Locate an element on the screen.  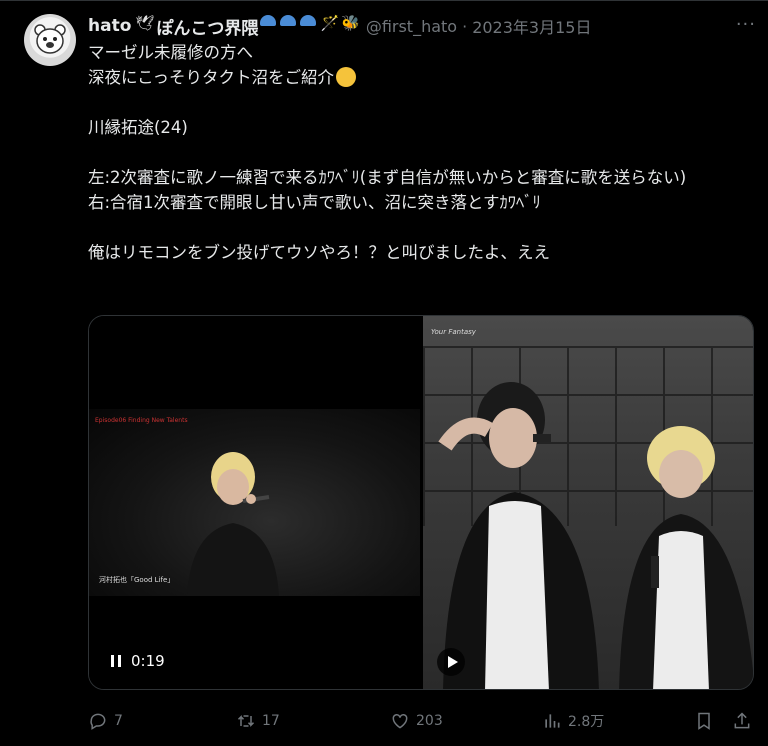
video-controls: 0:19 is located at coordinates (138, 661).